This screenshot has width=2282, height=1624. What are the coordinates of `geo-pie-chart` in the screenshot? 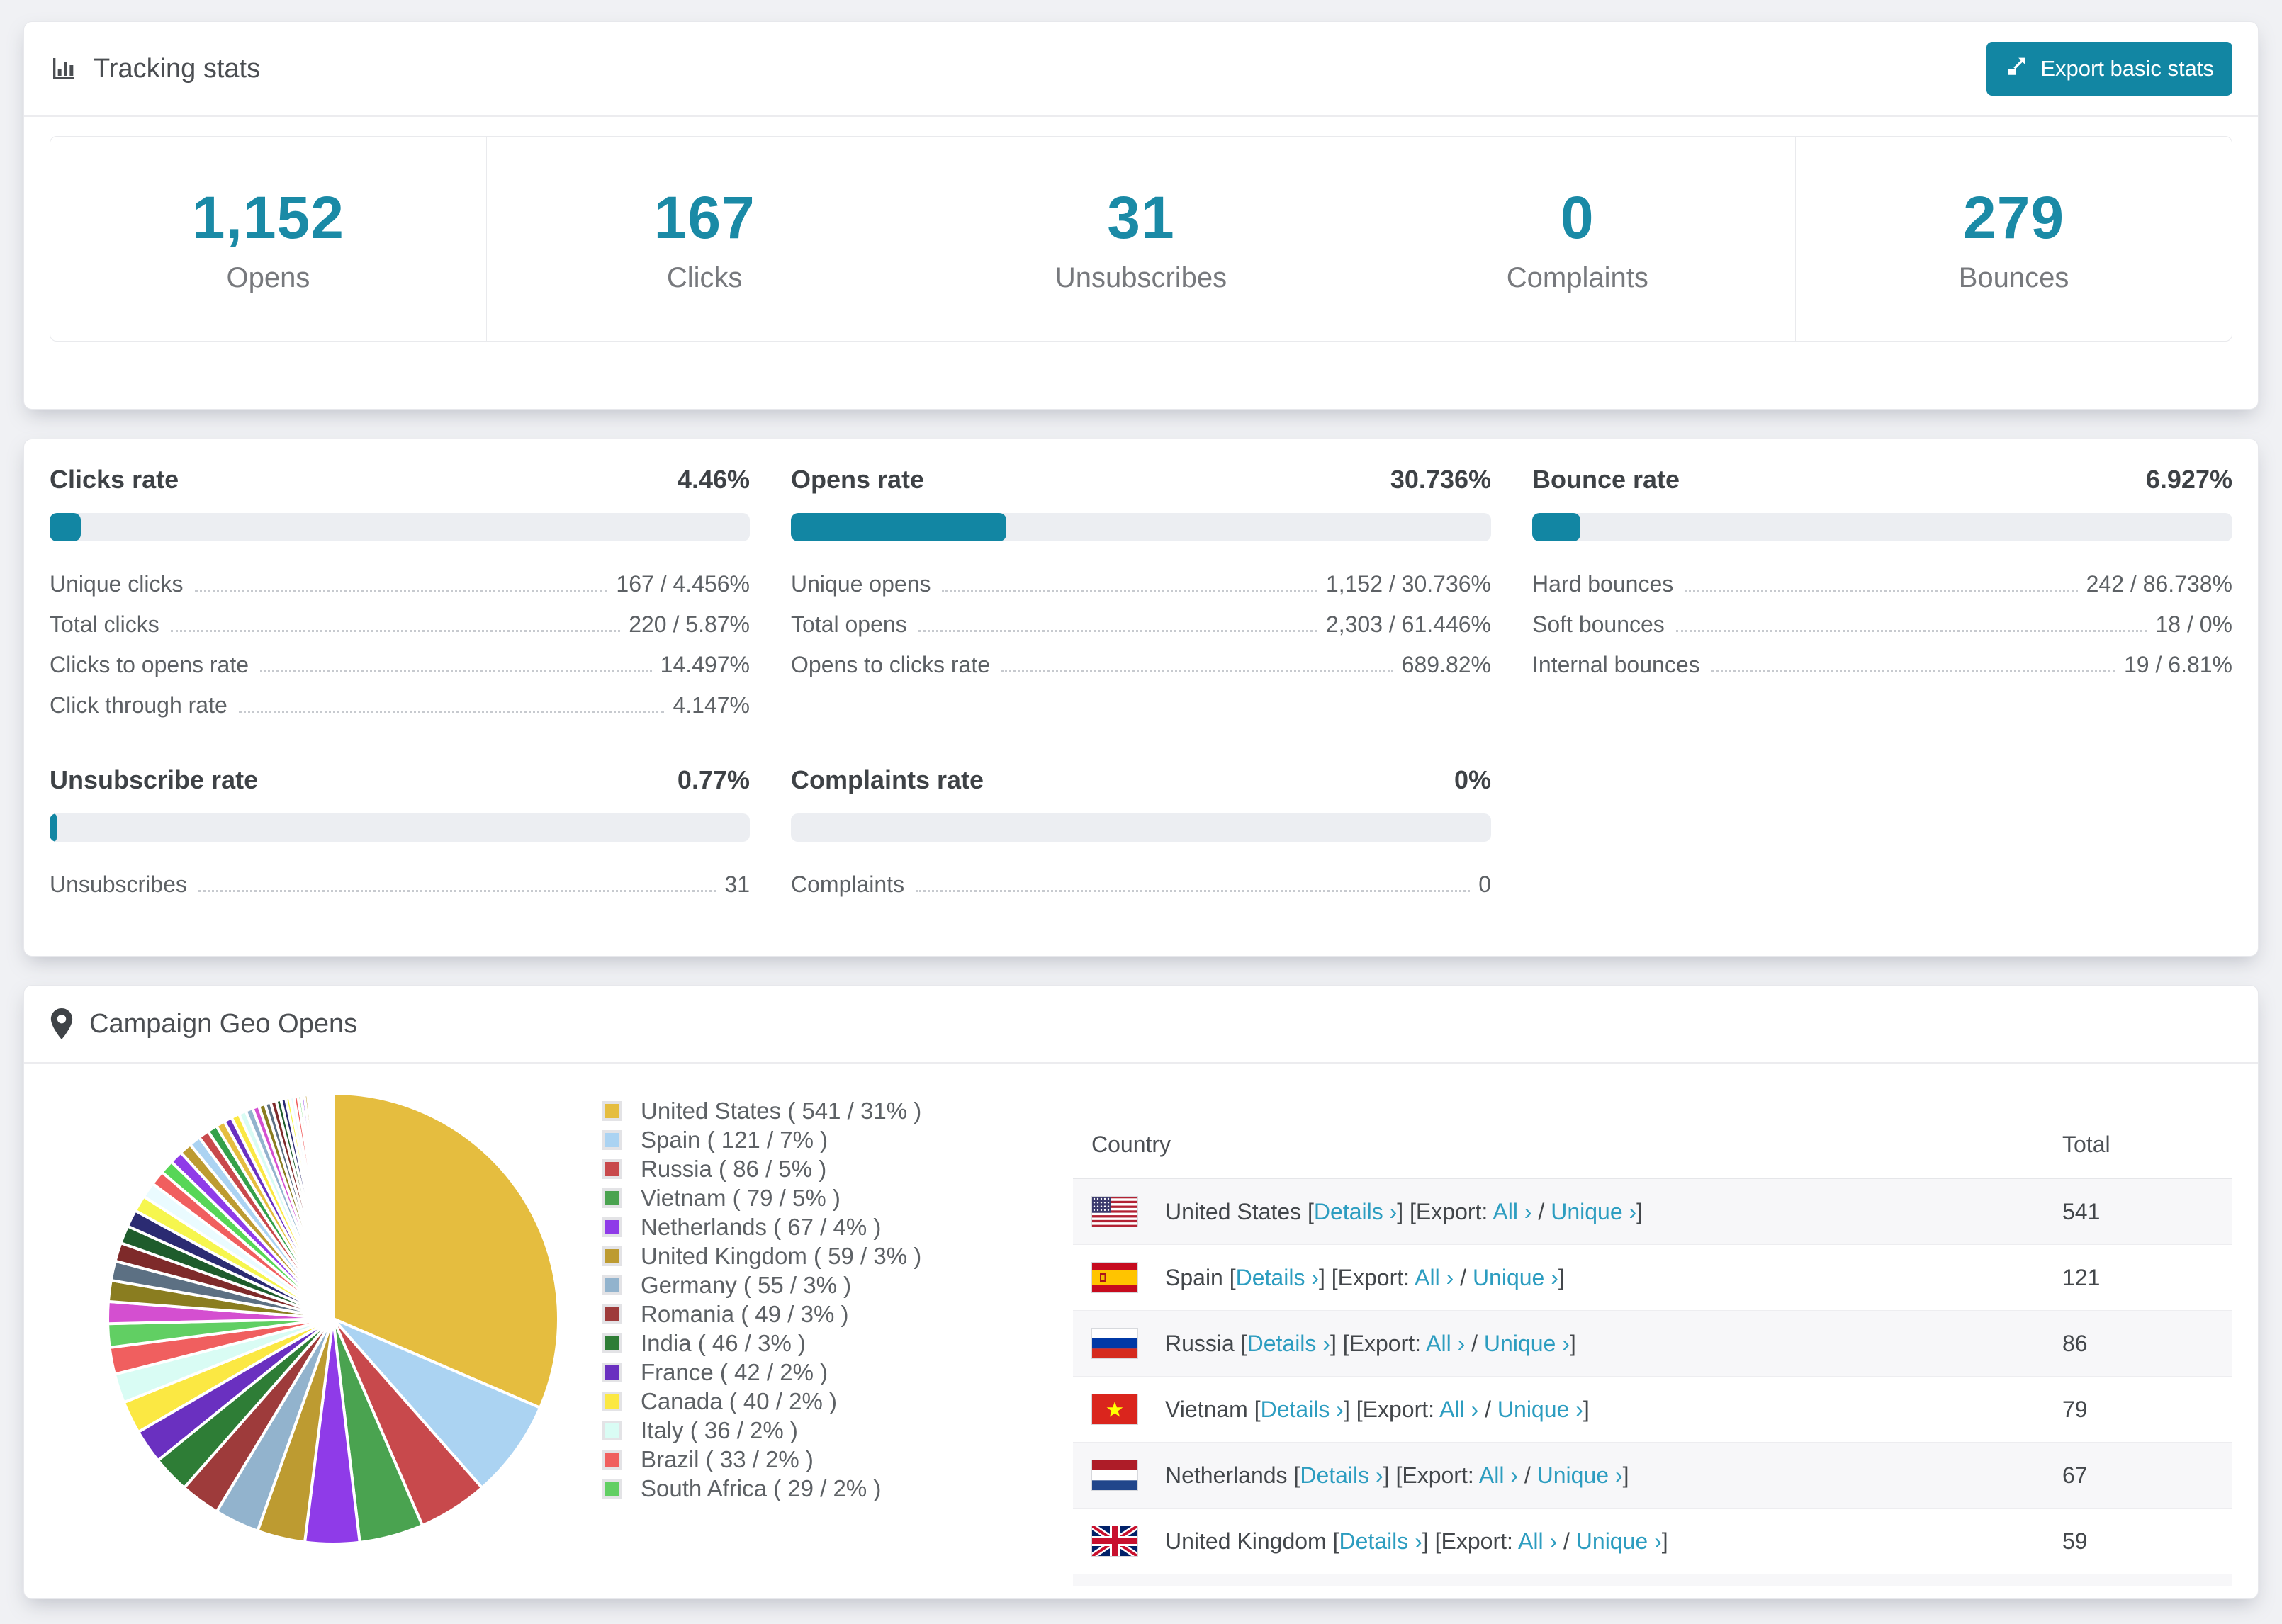 It's located at (333, 1319).